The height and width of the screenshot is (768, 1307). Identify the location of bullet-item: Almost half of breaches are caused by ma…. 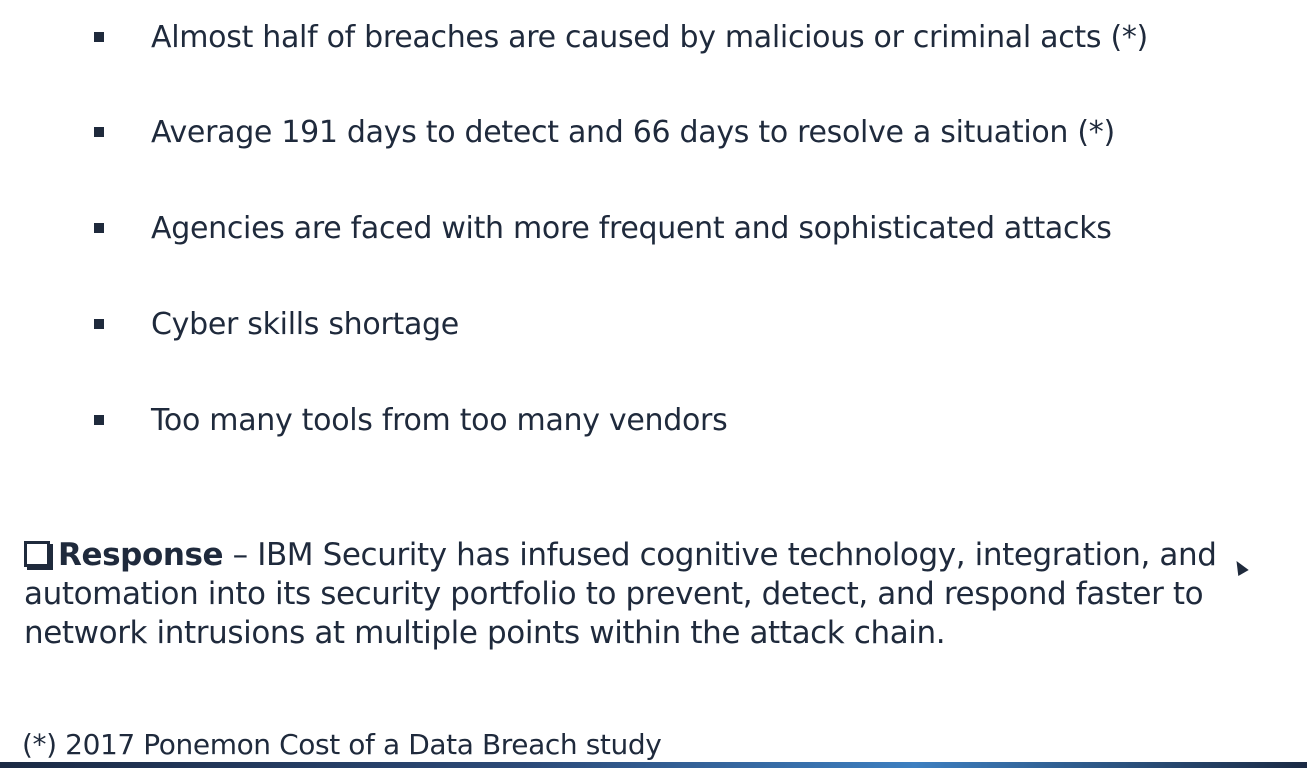
(621, 37).